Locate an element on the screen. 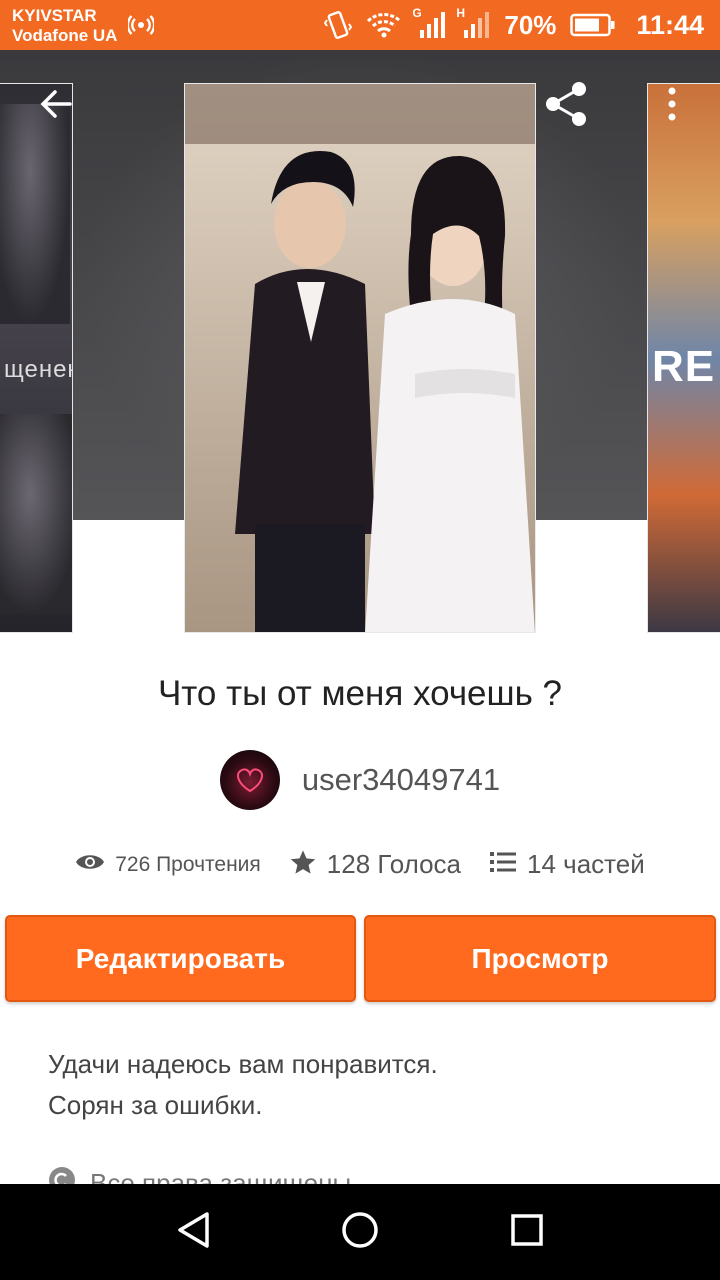 The image size is (720, 1280). share-icon is located at coordinates (566, 106).